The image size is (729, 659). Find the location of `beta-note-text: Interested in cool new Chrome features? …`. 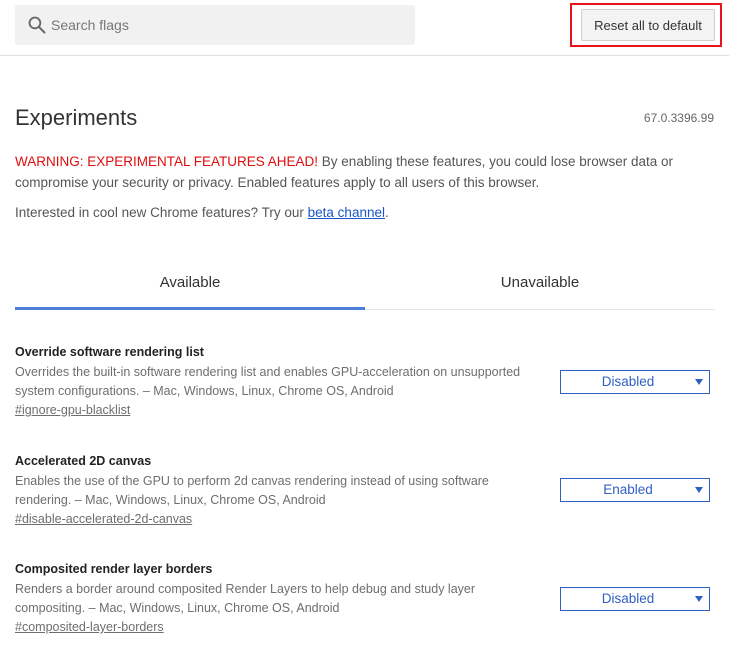

beta-note-text: Interested in cool new Chrome features? … is located at coordinates (161, 212).